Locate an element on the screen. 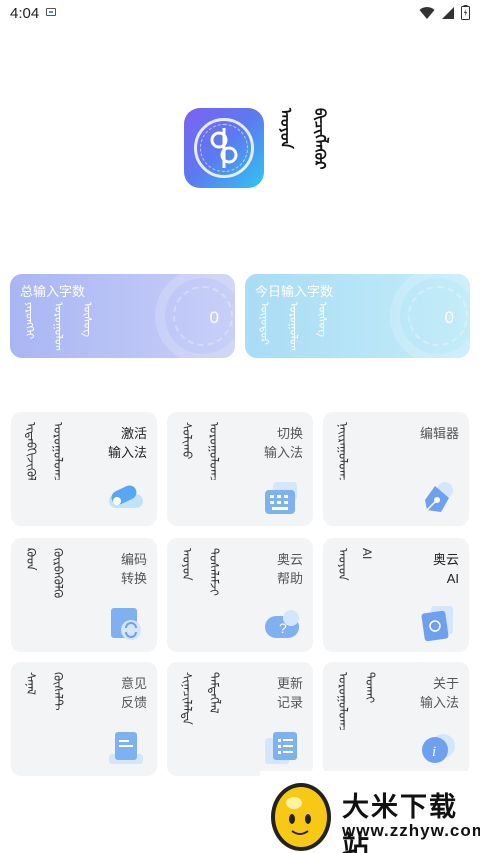 The width and height of the screenshot is (480, 853). ai-card: ᠠᠣᠶᠤᠨ AI 奥云 AI is located at coordinates (396, 595).